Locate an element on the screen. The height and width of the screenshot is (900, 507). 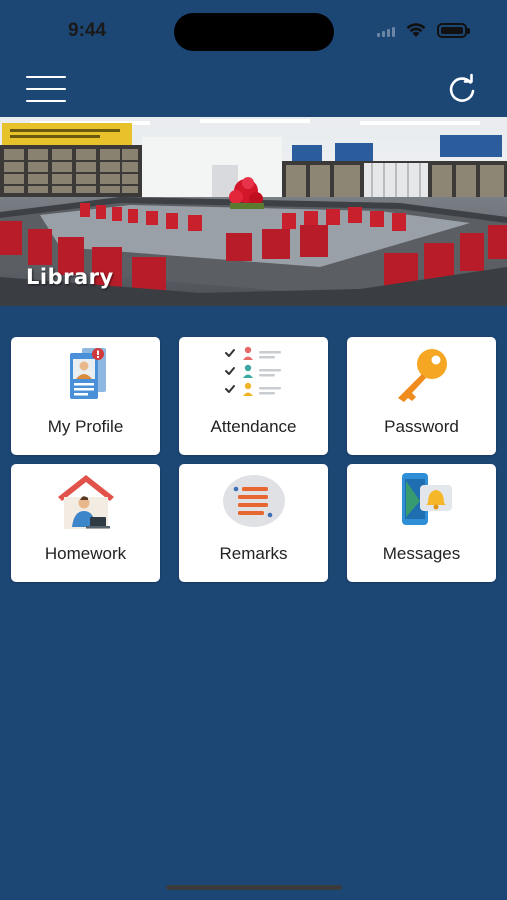
tile-label: Attendance is located at coordinates (253, 426).